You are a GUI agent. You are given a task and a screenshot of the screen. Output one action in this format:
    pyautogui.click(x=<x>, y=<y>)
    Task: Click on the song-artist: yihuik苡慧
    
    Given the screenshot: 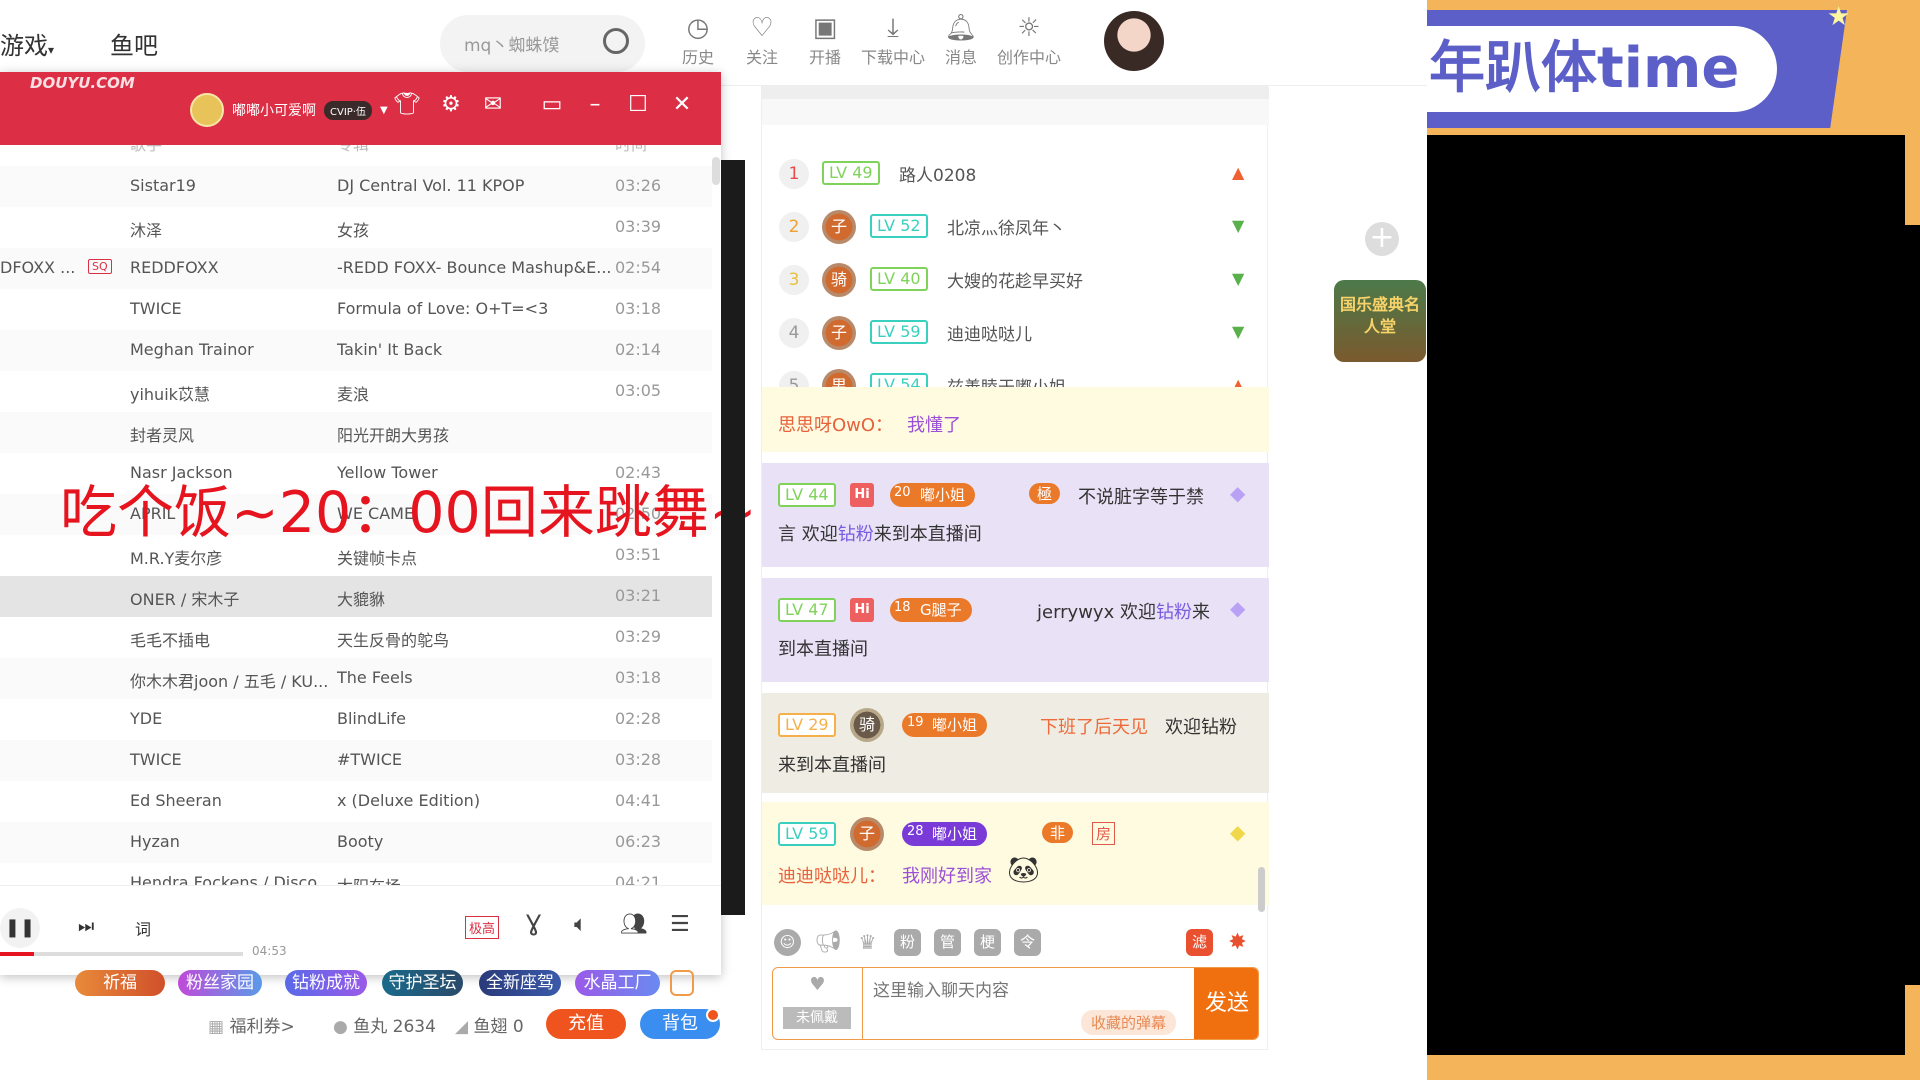 What is the action you would take?
    pyautogui.click(x=170, y=393)
    